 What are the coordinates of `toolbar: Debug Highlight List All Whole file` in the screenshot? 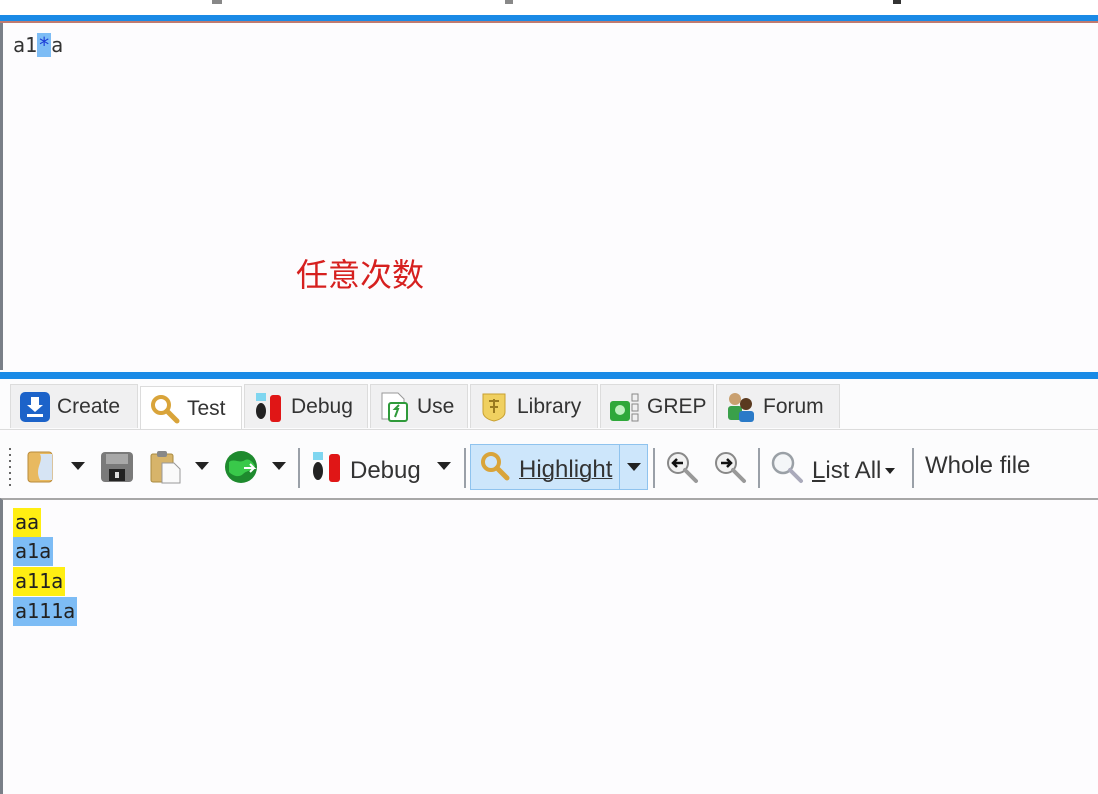 It's located at (549, 464).